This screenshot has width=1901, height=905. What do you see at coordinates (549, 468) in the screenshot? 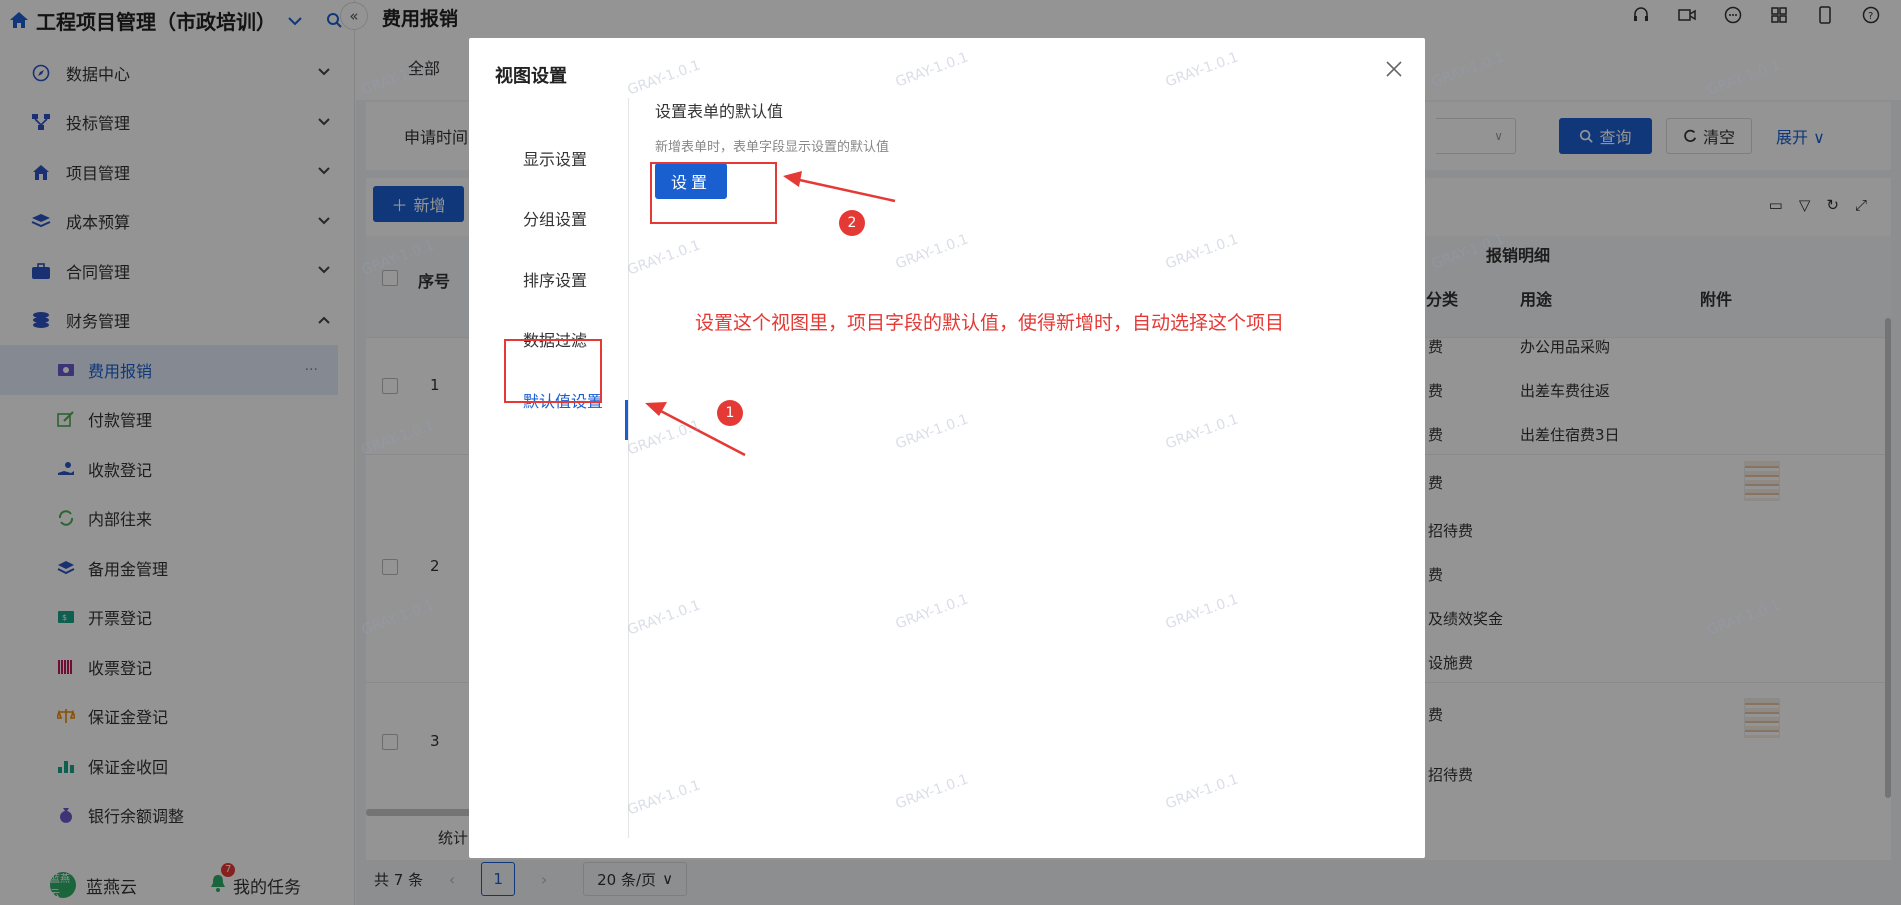
I see `settings-nav: 显示设置 分组设置 排序设置 数据过滤 默认值设置` at bounding box center [549, 468].